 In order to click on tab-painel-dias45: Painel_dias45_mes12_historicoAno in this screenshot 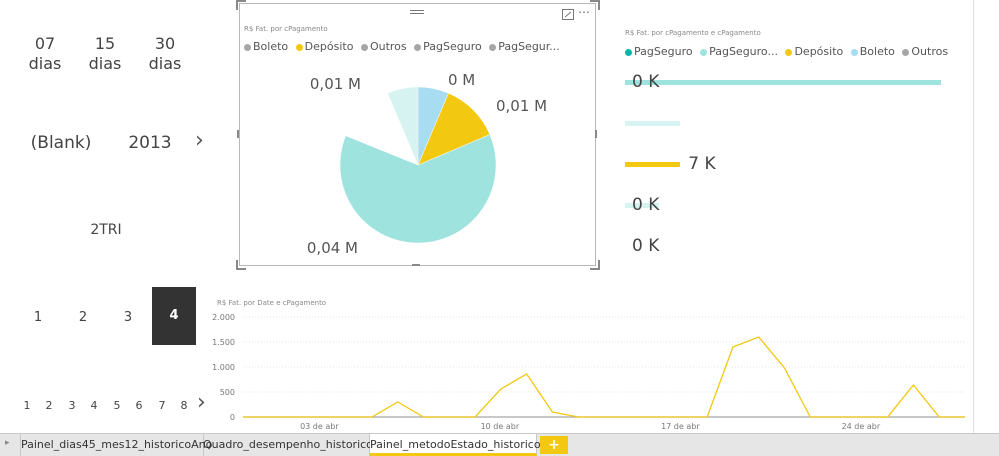, I will do `click(116, 445)`.